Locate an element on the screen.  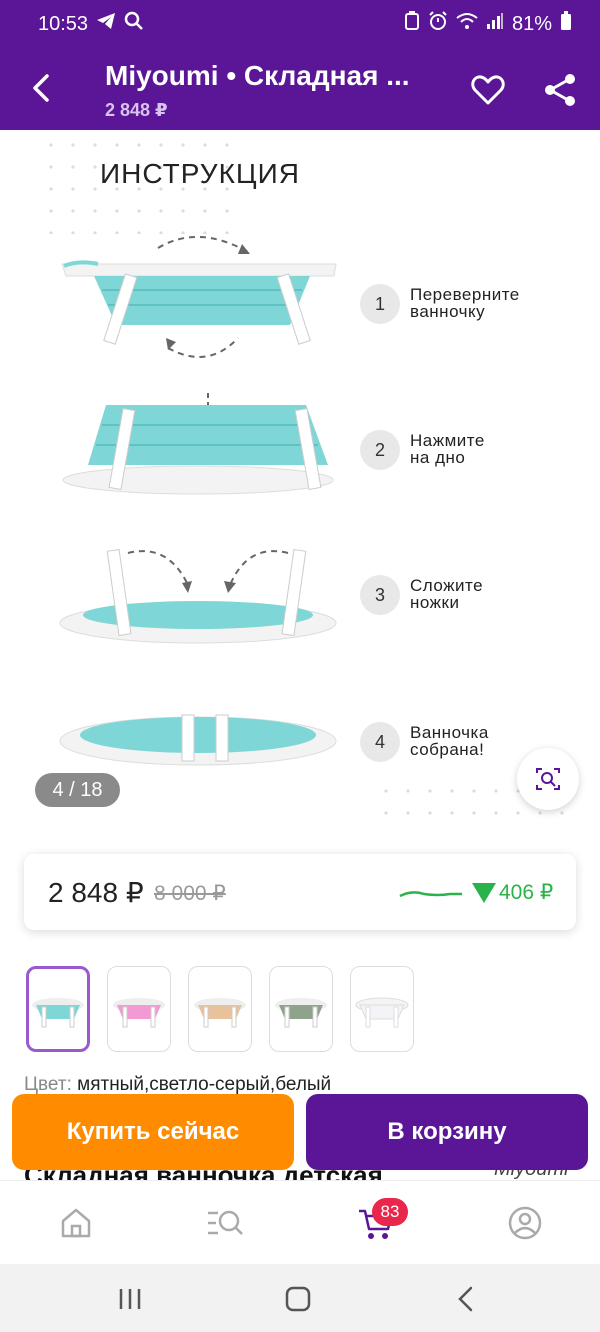
nav-catalog is located at coordinates (225, 1223).